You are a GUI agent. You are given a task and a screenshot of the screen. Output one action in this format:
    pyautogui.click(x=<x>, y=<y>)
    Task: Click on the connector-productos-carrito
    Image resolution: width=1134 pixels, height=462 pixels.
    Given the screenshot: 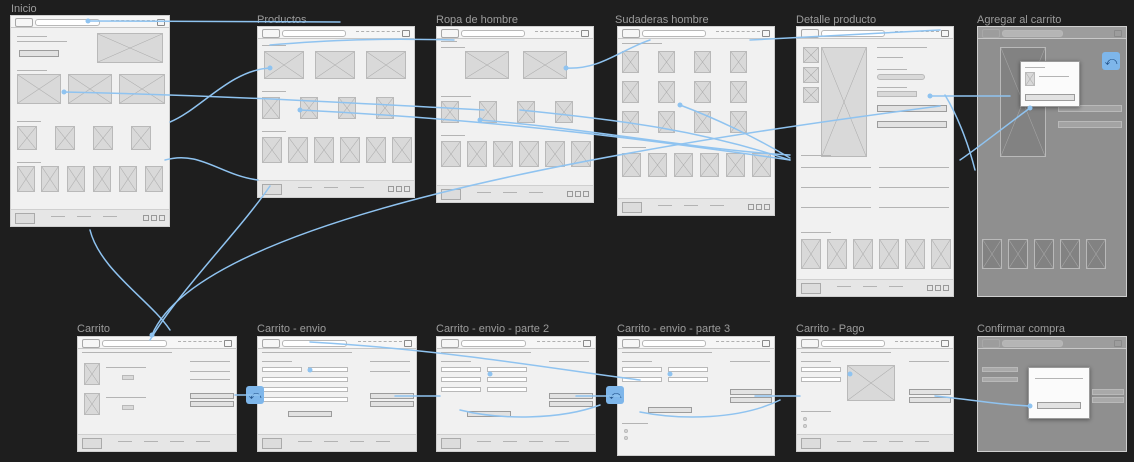 What is the action you would take?
    pyautogui.click(x=210, y=263)
    